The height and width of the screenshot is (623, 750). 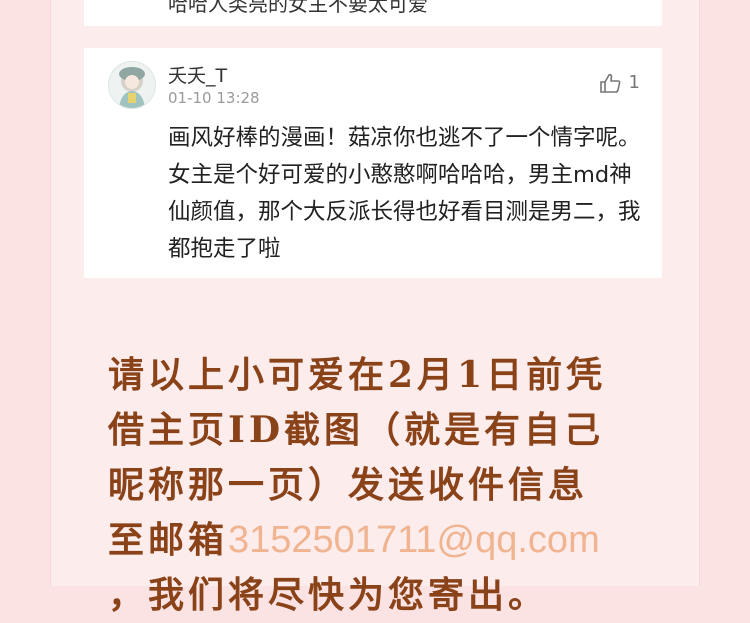 I want to click on like-button: 1, so click(x=619, y=82).